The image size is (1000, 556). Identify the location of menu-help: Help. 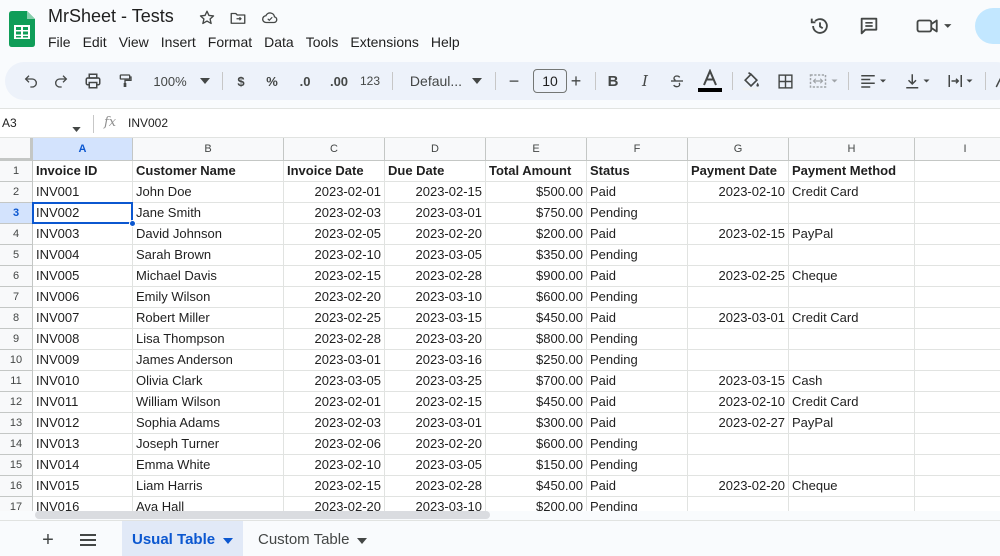
(445, 42).